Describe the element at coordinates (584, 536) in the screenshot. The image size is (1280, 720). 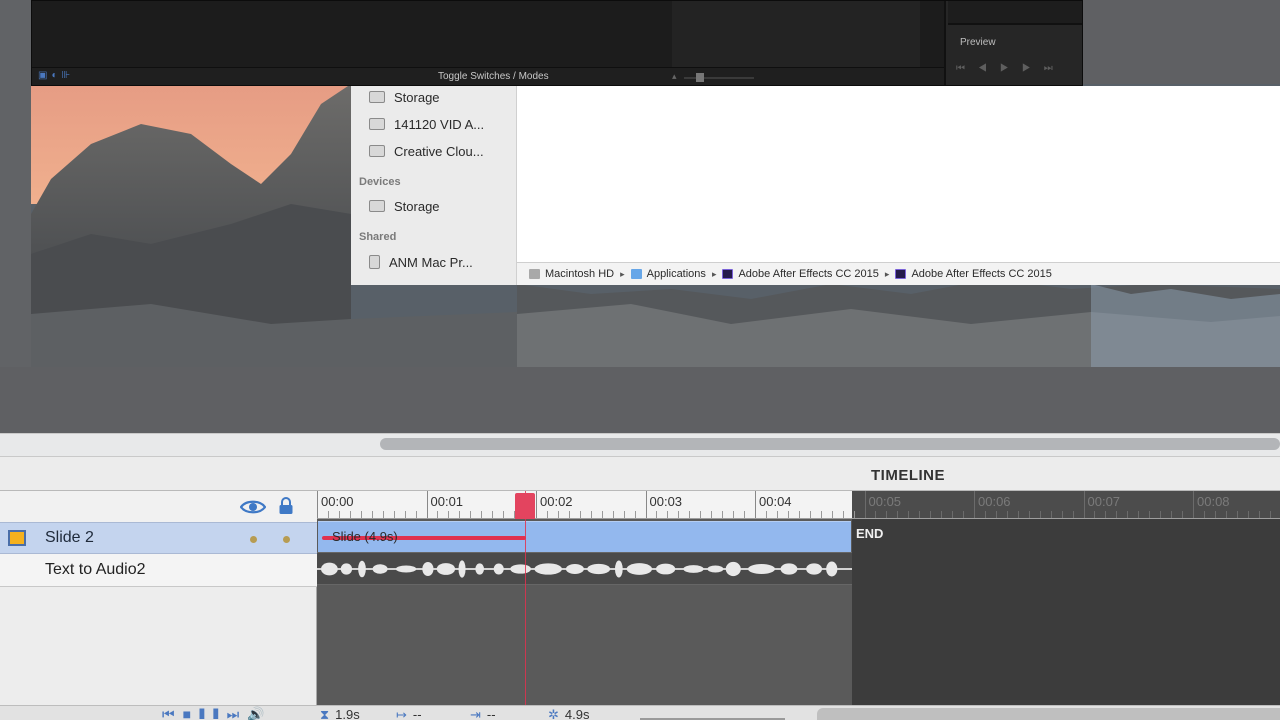
I see `slide-duration-bar: Slide (4.9s)` at that location.